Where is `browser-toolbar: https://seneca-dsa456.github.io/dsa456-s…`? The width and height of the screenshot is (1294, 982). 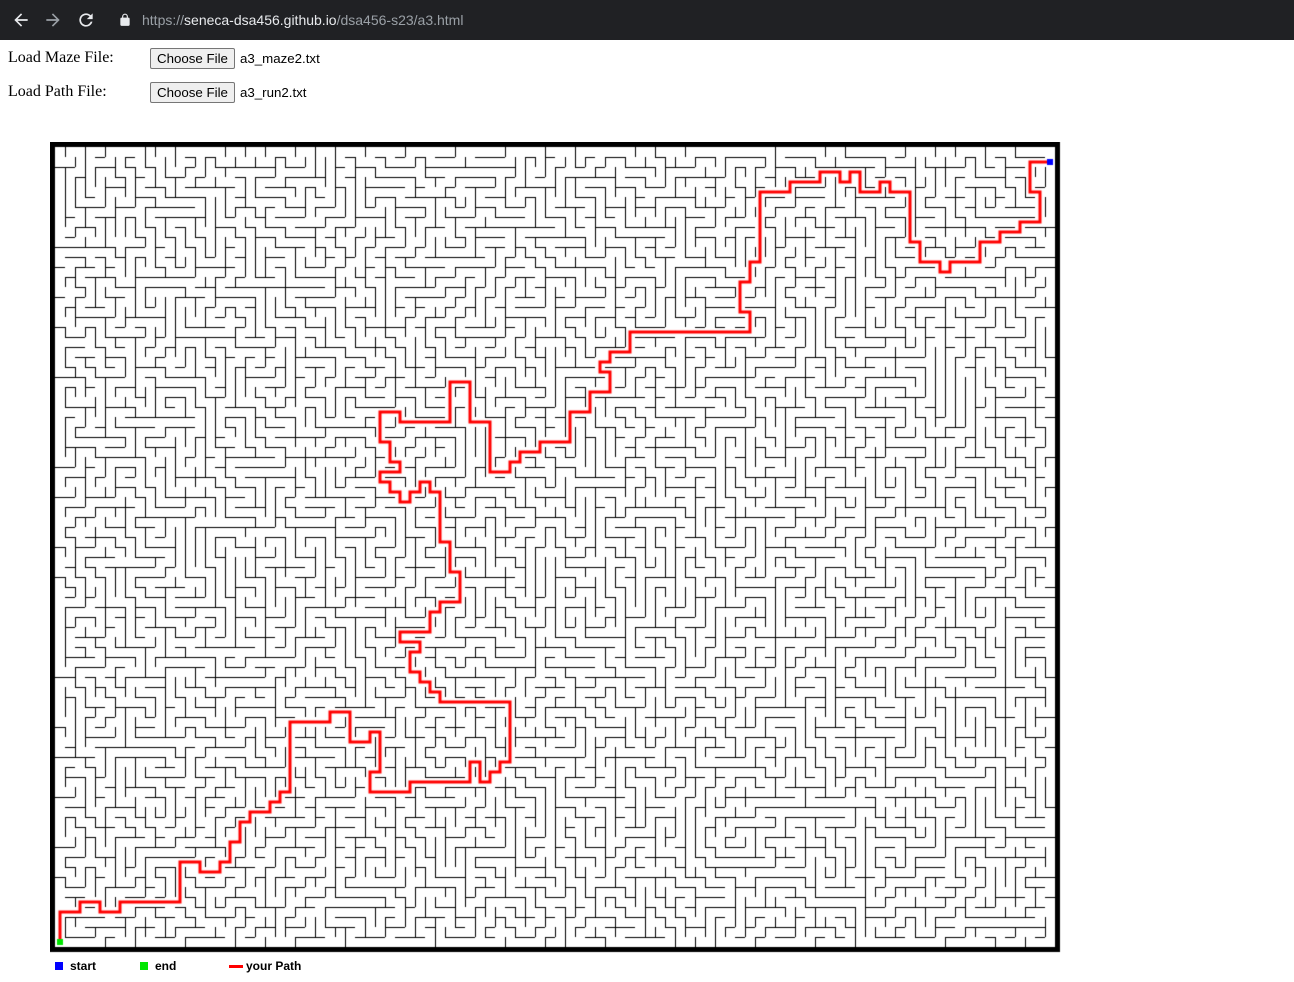 browser-toolbar: https://seneca-dsa456.github.io/dsa456-s… is located at coordinates (647, 20).